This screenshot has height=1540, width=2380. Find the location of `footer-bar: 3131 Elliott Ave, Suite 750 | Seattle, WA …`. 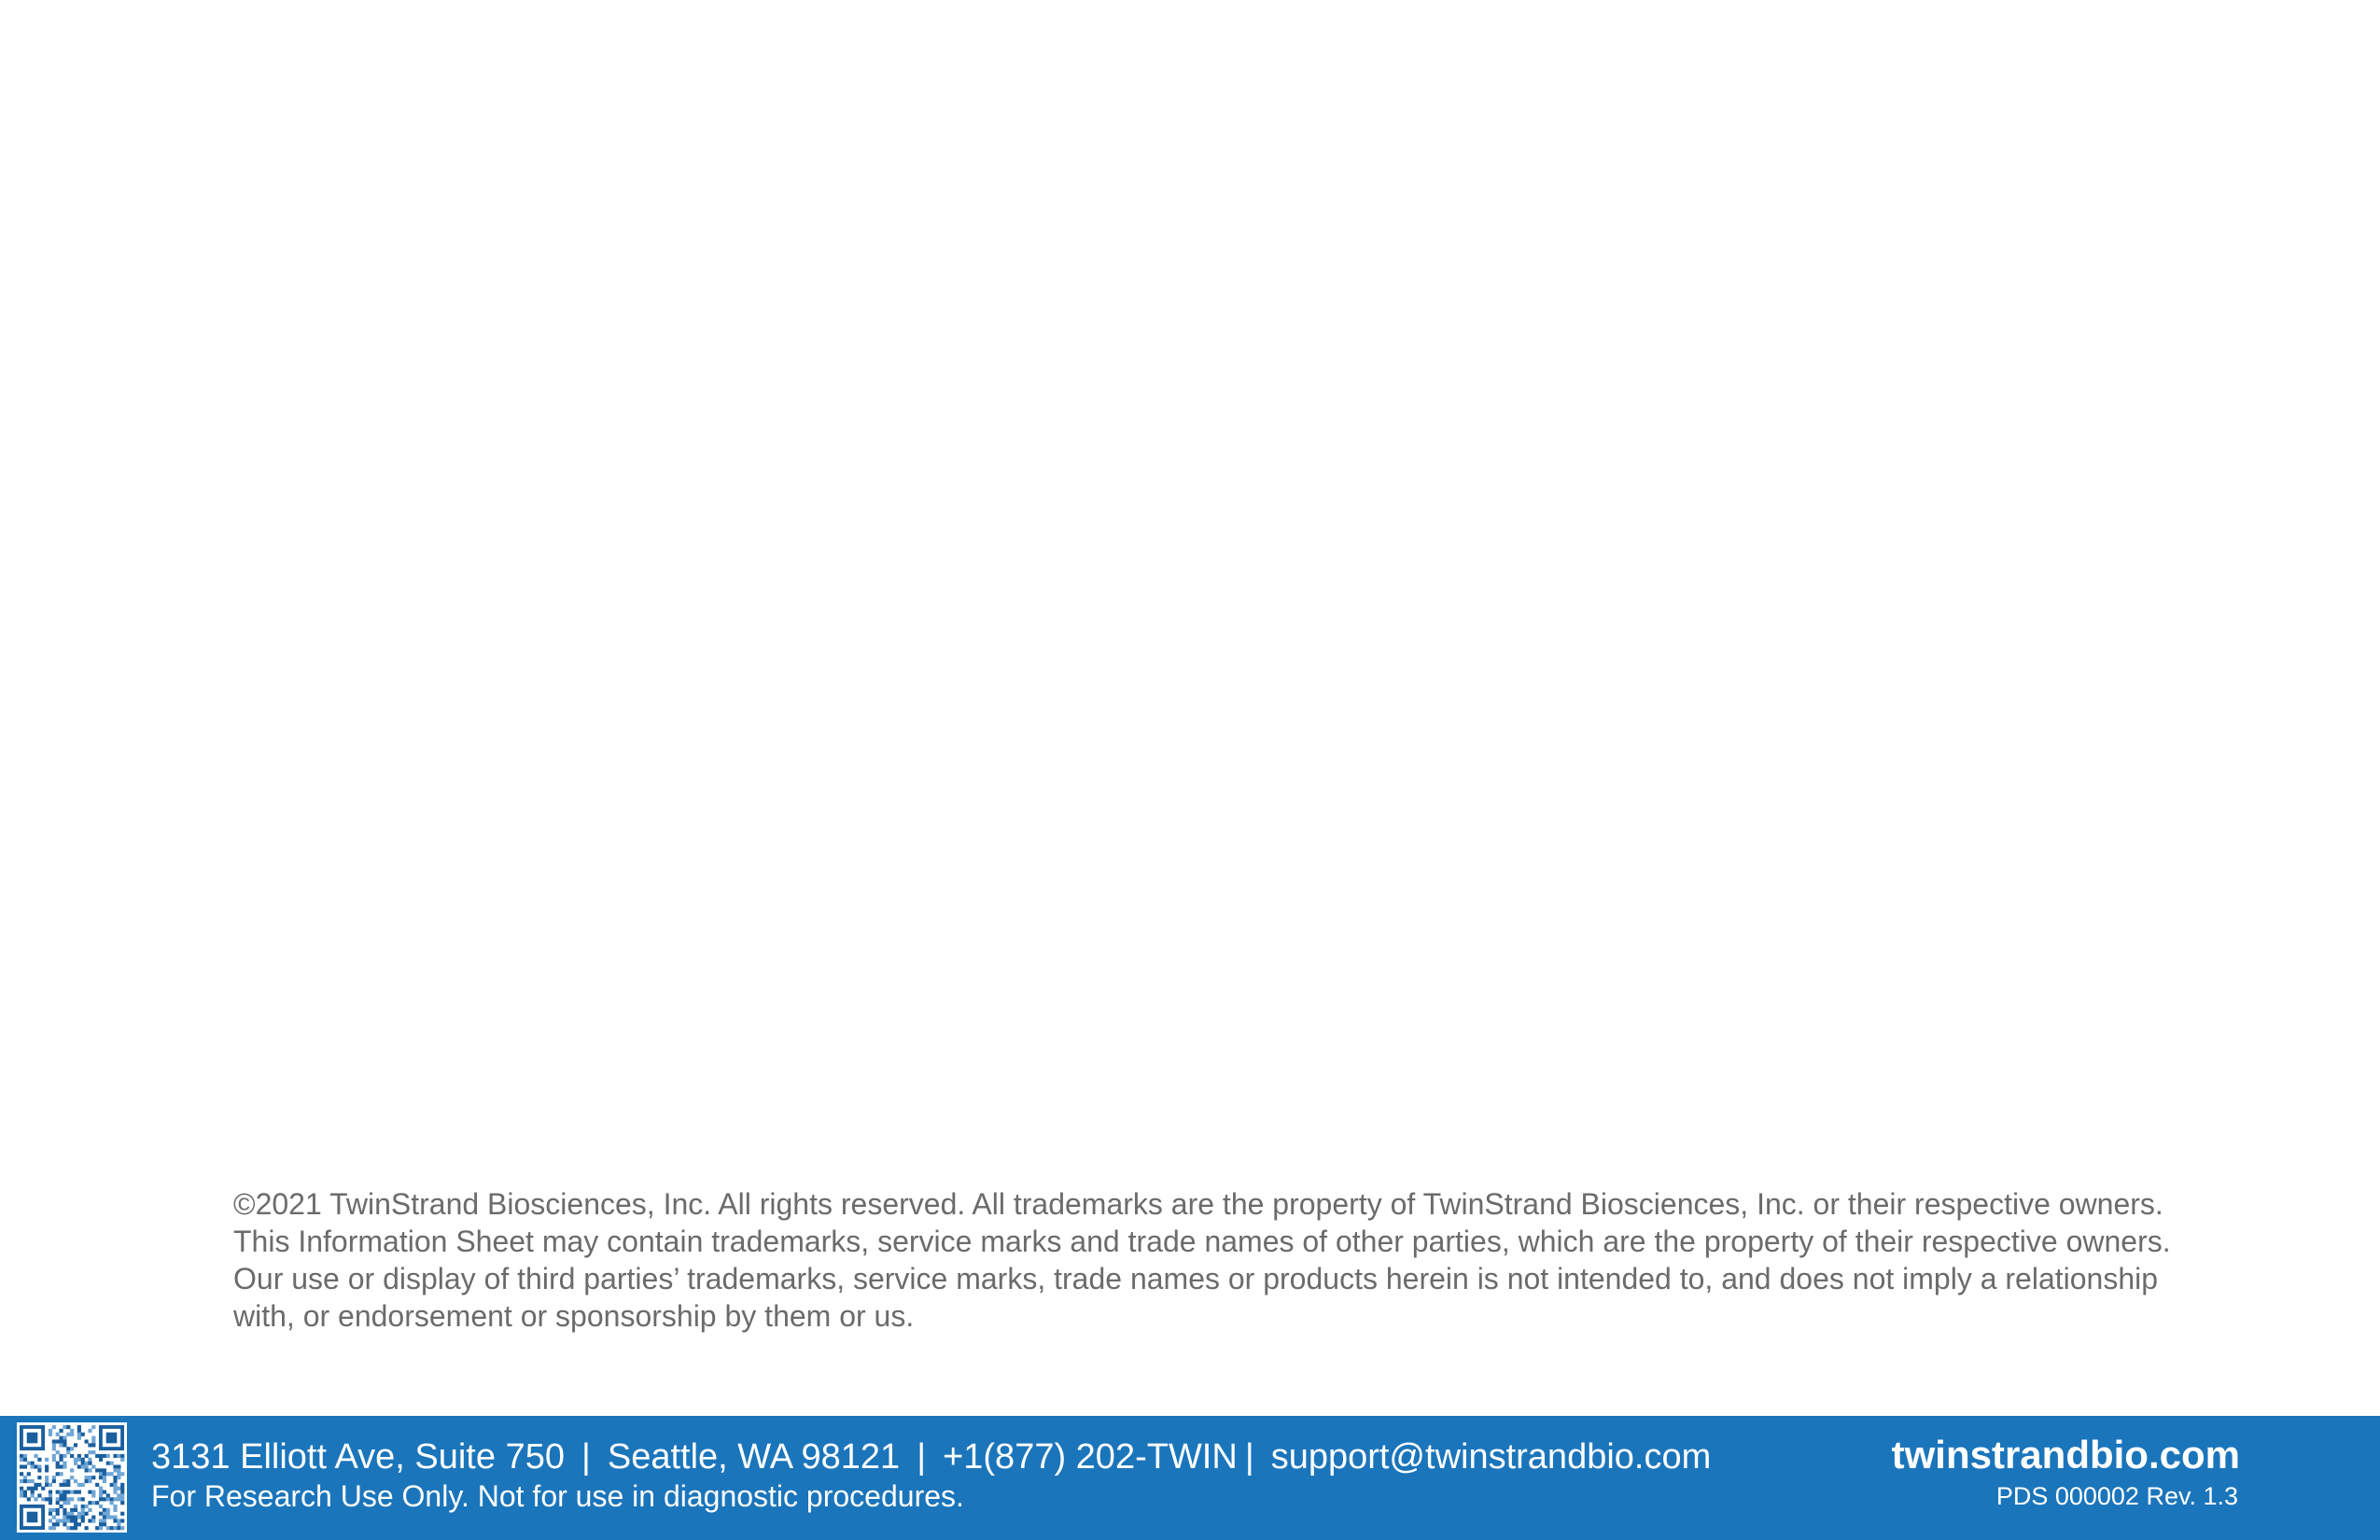

footer-bar: 3131 Elliott Ave, Suite 750 | Seattle, WA … is located at coordinates (1190, 1478).